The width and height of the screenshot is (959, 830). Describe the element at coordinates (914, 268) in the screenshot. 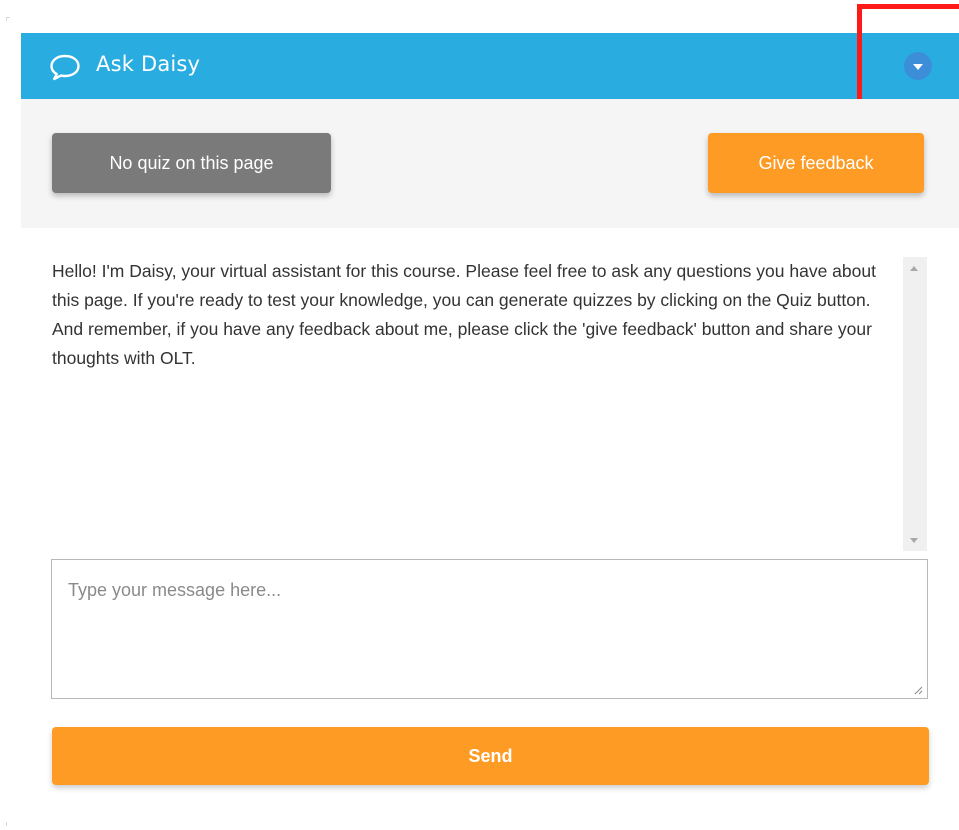

I see `scroll-up-icon` at that location.